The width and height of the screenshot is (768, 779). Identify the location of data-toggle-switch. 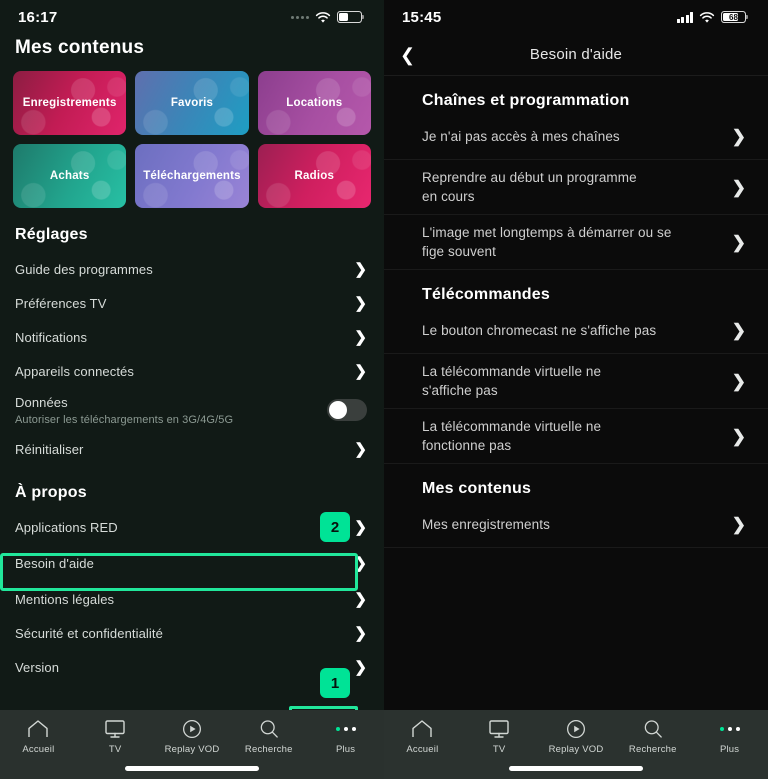
(347, 410).